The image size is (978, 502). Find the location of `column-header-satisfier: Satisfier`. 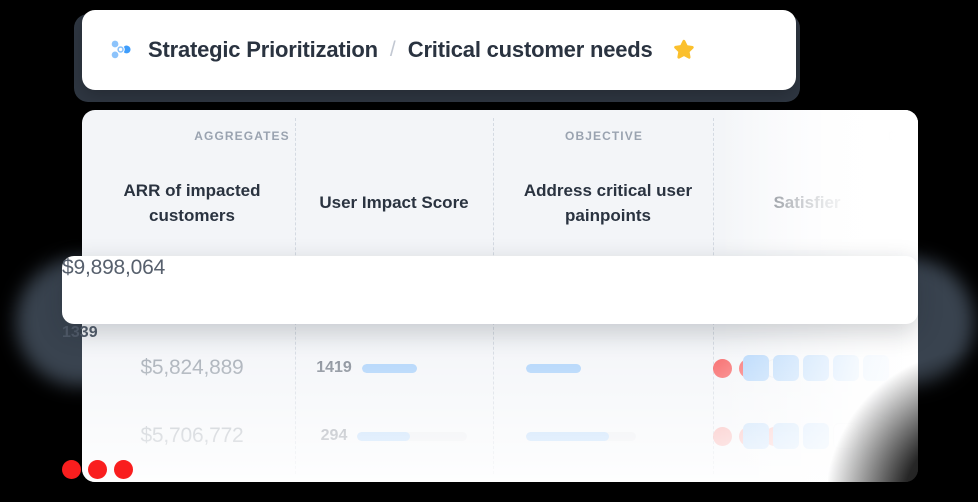

column-header-satisfier: Satisfier is located at coordinates (807, 202).